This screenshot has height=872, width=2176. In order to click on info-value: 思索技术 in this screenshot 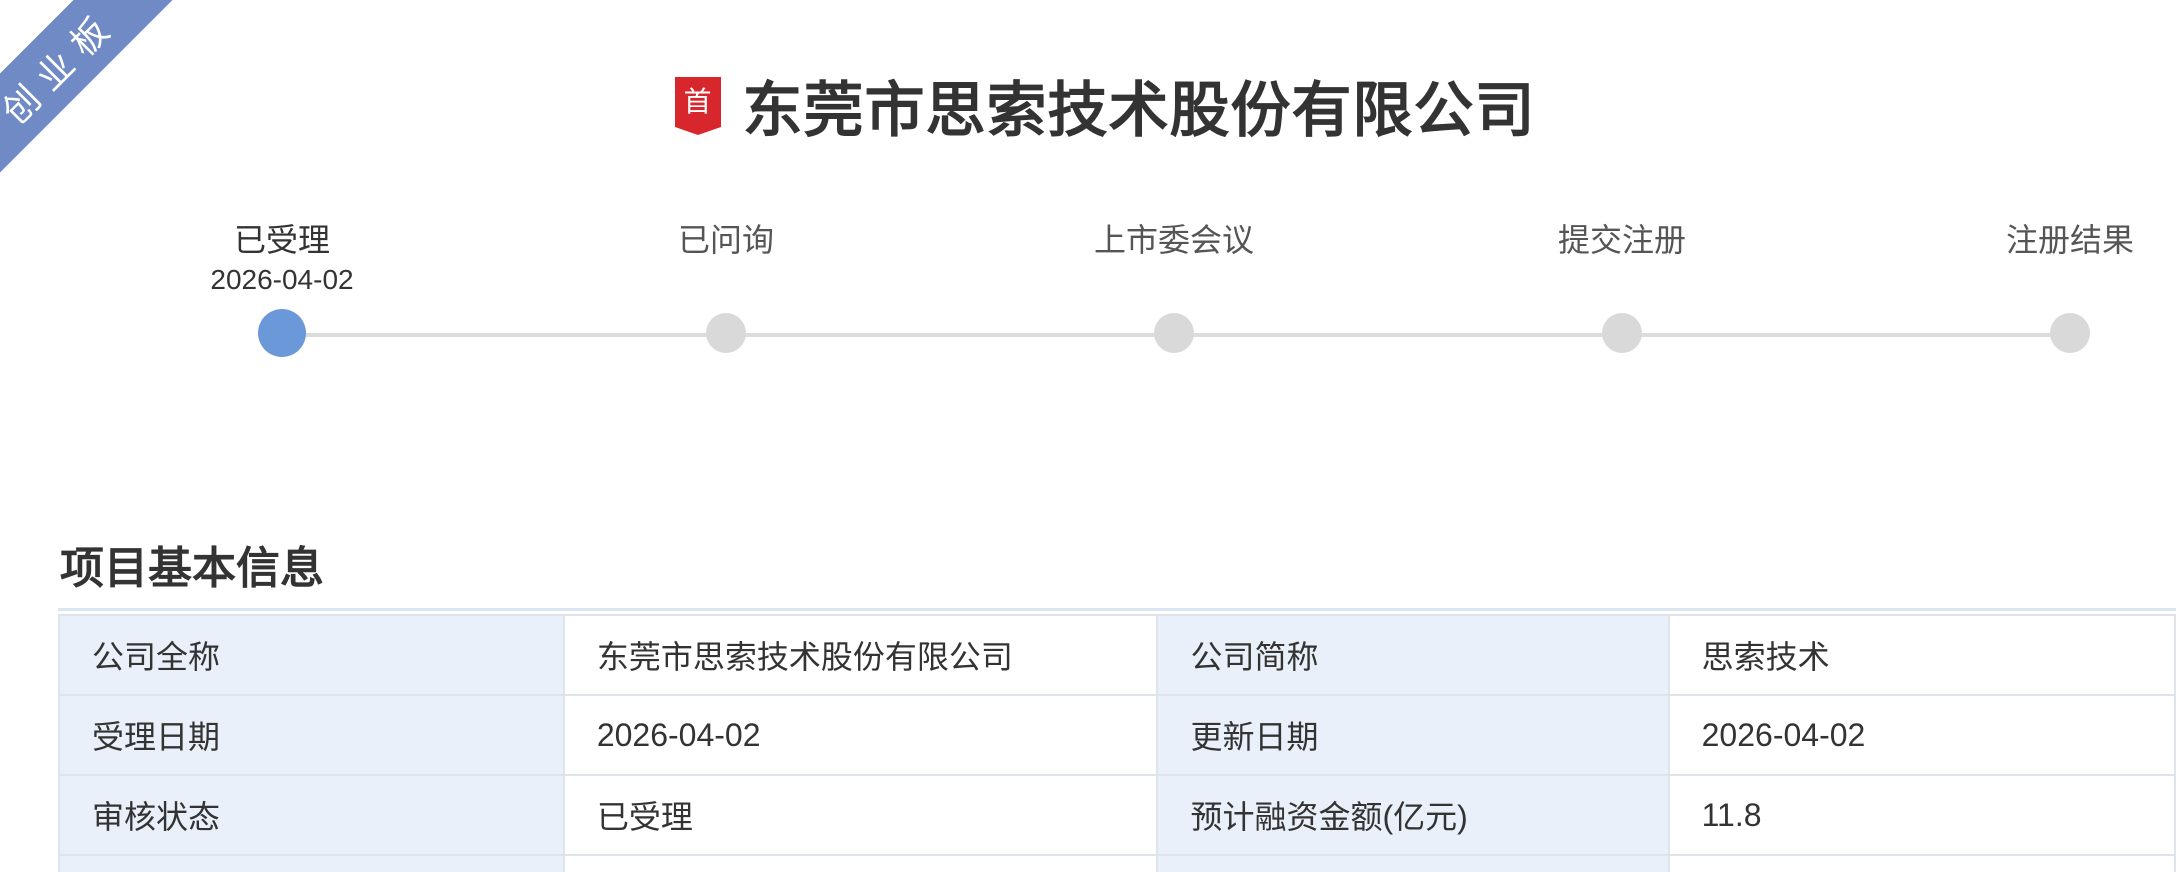, I will do `click(1921, 655)`.